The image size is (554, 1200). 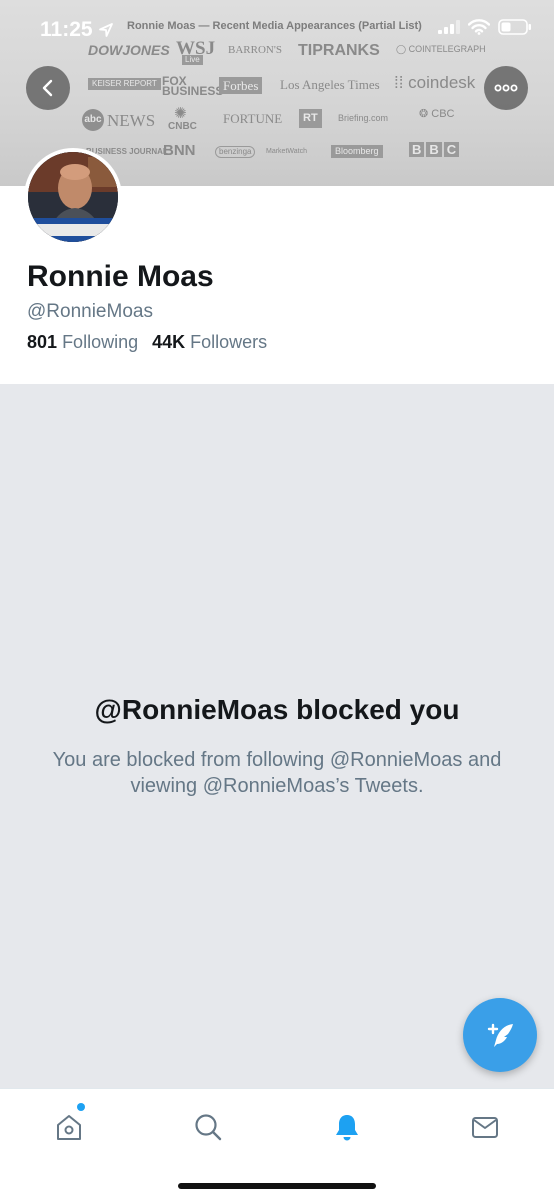 What do you see at coordinates (435, 82) in the screenshot?
I see `logo-coindesk: ⁞⁞ coindesk` at bounding box center [435, 82].